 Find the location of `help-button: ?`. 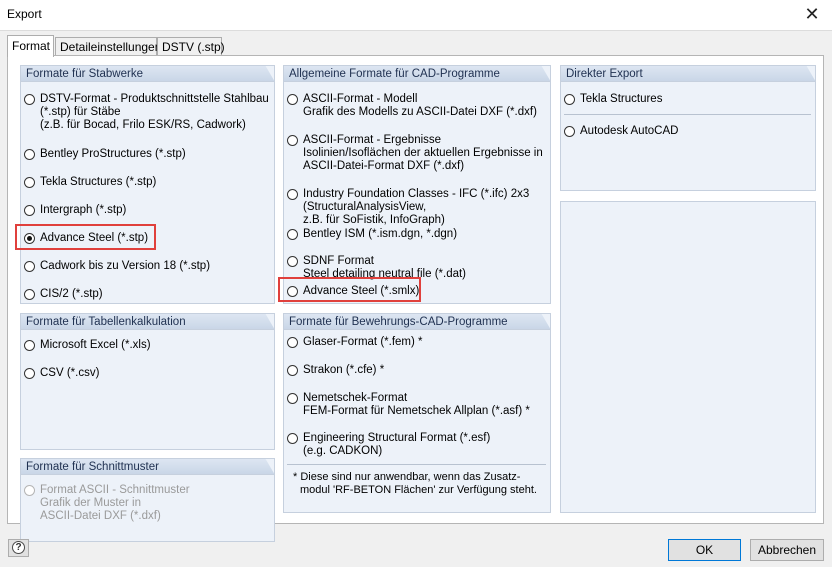

help-button: ? is located at coordinates (18, 548).